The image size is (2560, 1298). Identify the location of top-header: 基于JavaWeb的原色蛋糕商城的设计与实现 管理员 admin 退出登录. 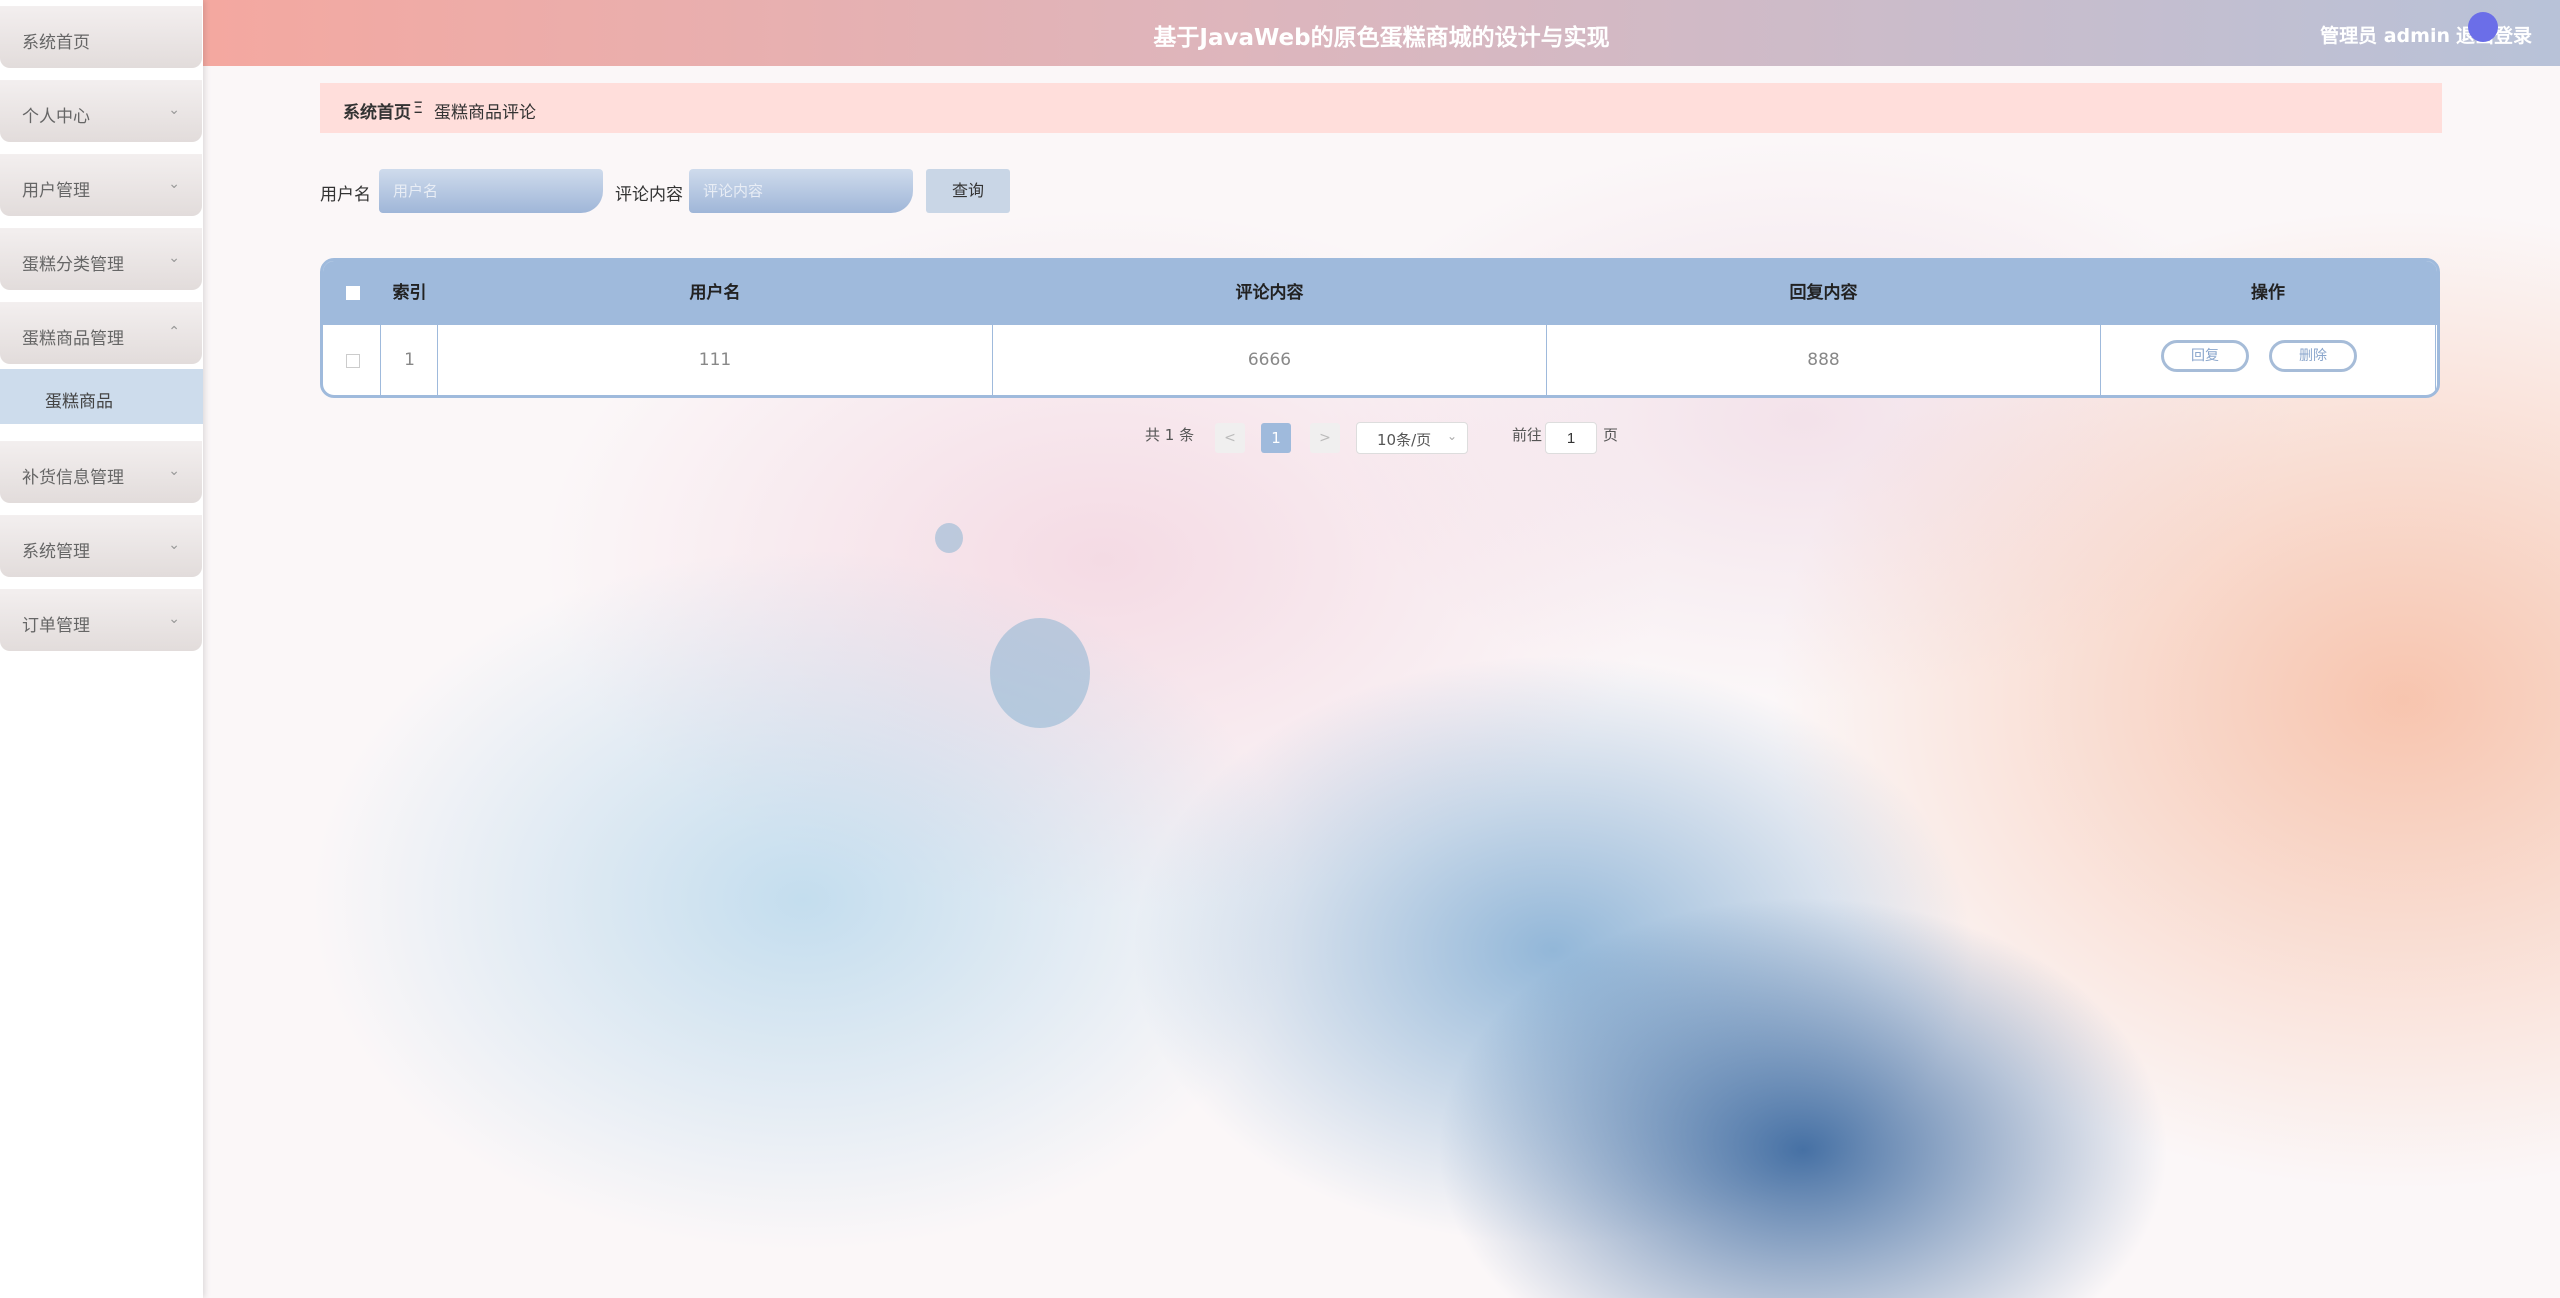
(1381, 33).